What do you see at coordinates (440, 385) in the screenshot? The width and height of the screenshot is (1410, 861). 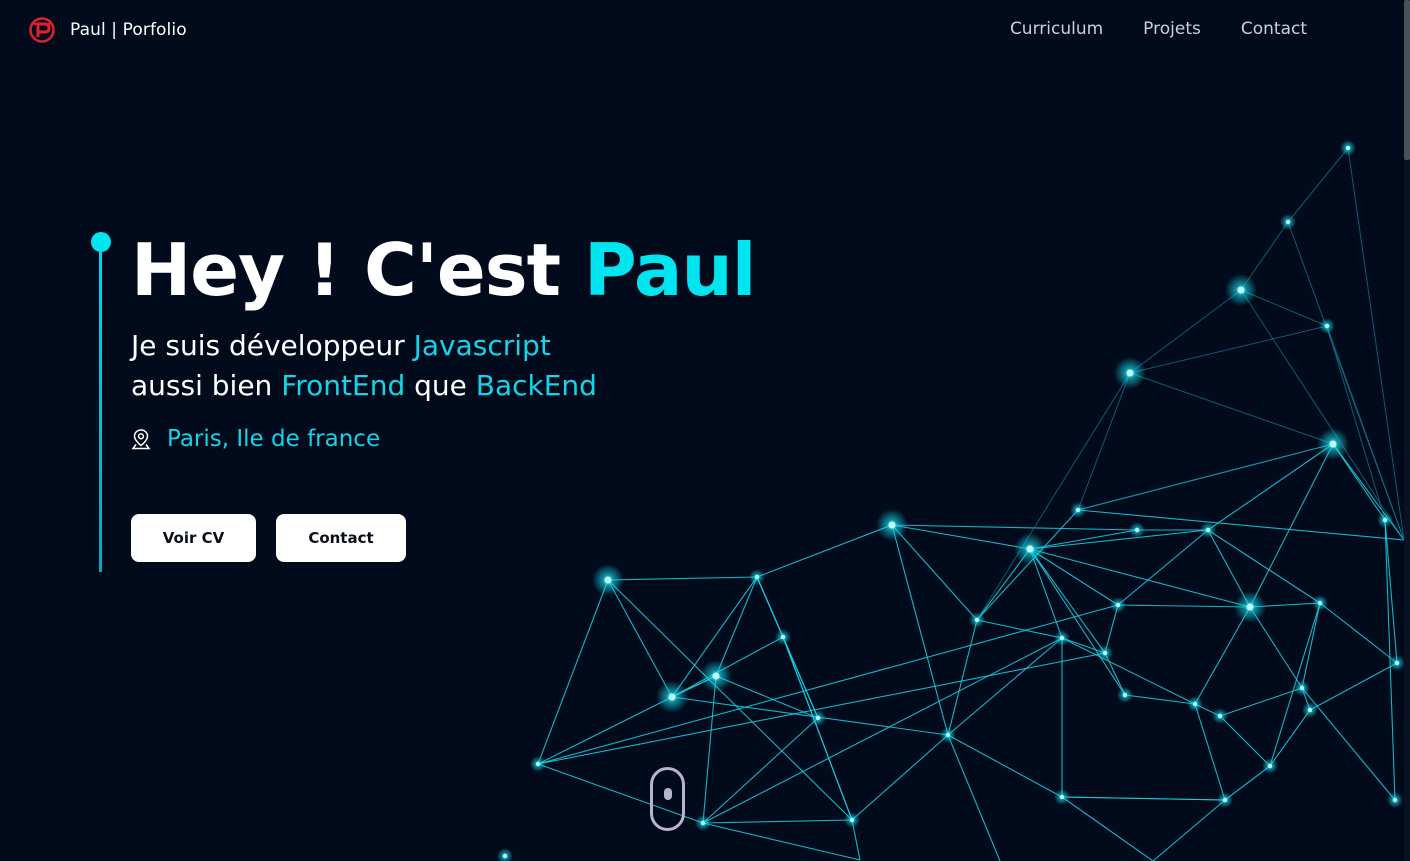 I see `line2-mid: que` at bounding box center [440, 385].